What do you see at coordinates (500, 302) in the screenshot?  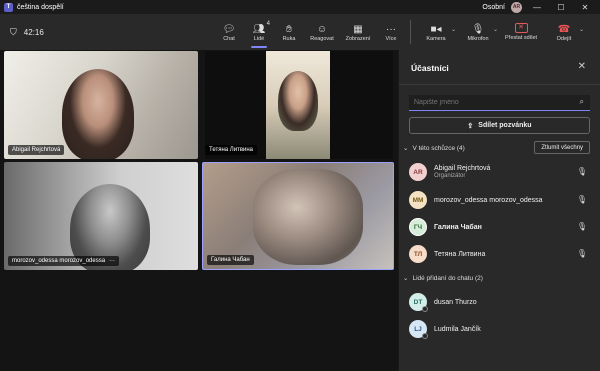 I see `chat-person-row: DT dusan Thurzo` at bounding box center [500, 302].